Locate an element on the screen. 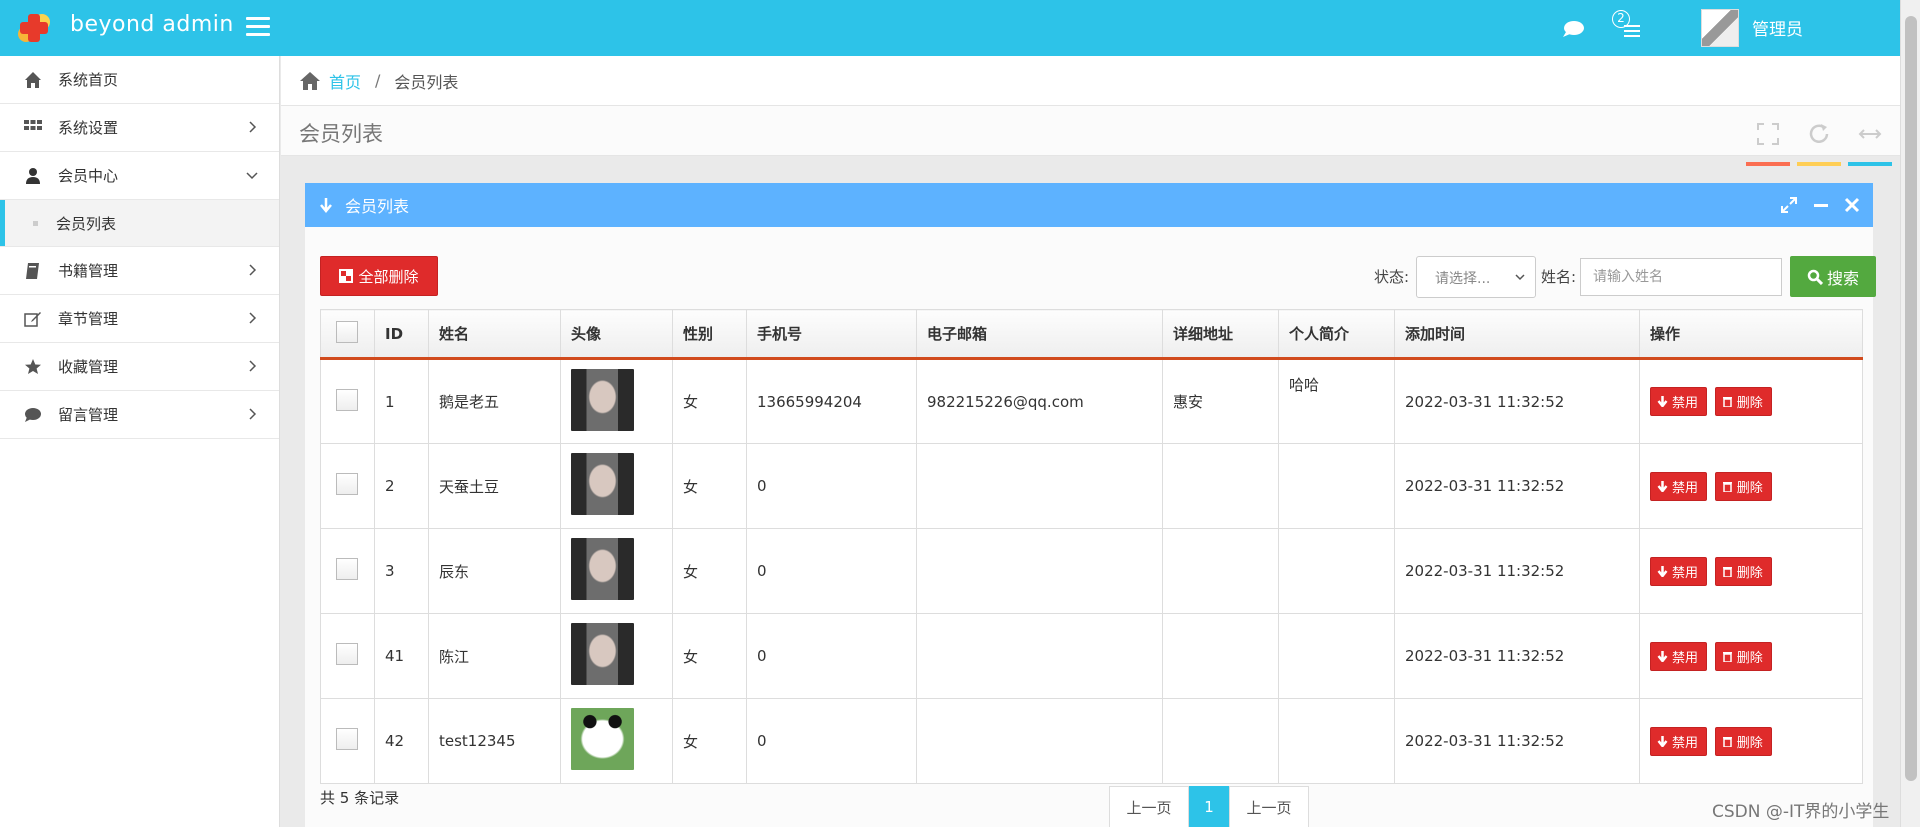  name-label: 姓名: is located at coordinates (1559, 277).